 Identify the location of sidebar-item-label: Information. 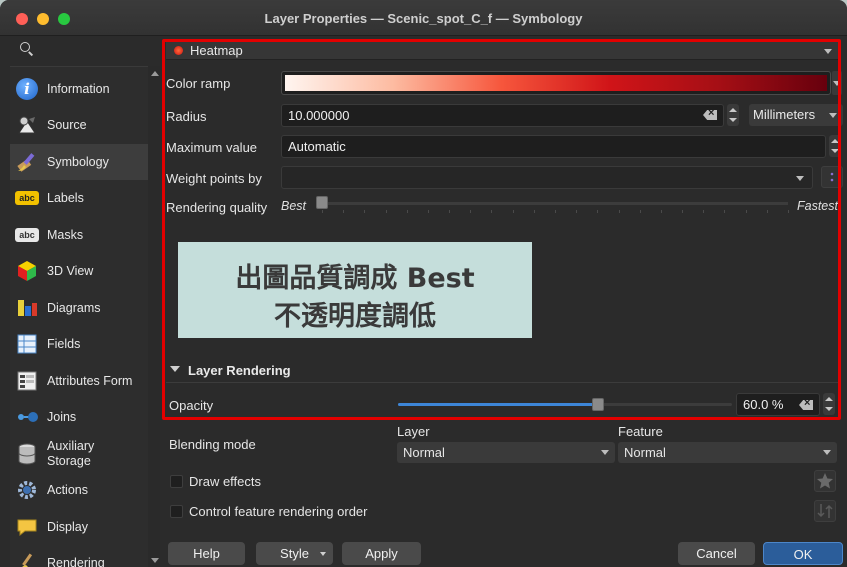
(78, 88).